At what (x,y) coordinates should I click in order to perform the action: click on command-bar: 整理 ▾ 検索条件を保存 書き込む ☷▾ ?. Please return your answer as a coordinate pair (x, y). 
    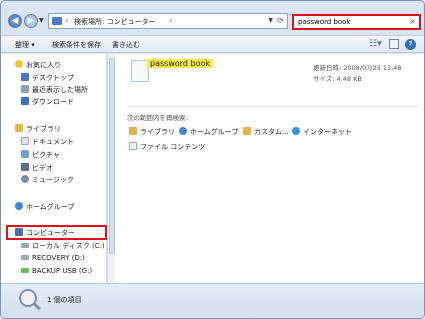
    Looking at the image, I should click on (212, 44).